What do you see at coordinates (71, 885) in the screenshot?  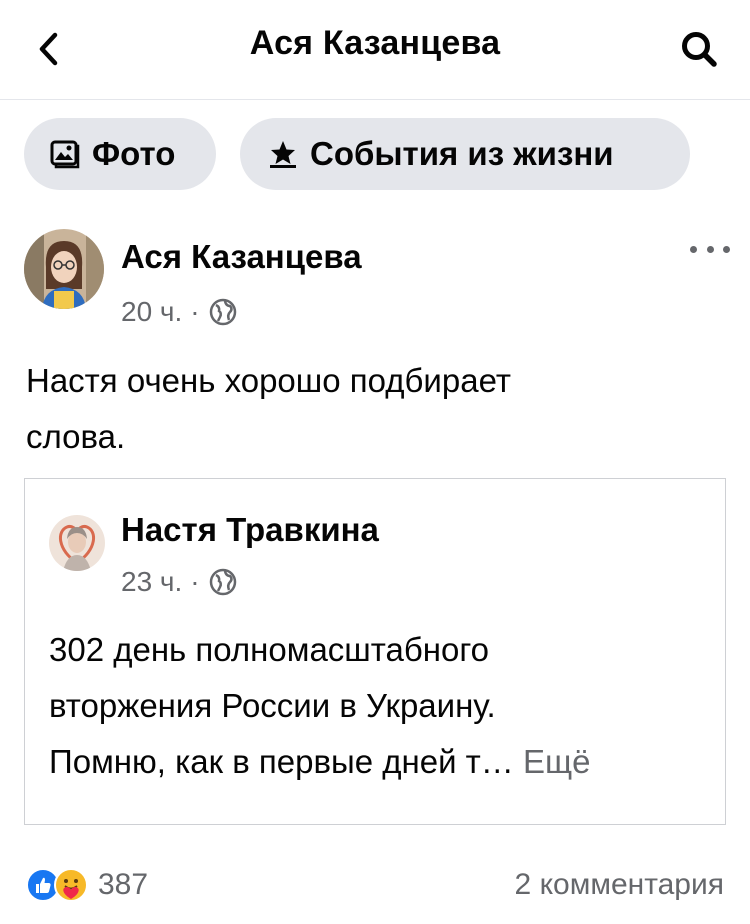 I see `care-icon` at bounding box center [71, 885].